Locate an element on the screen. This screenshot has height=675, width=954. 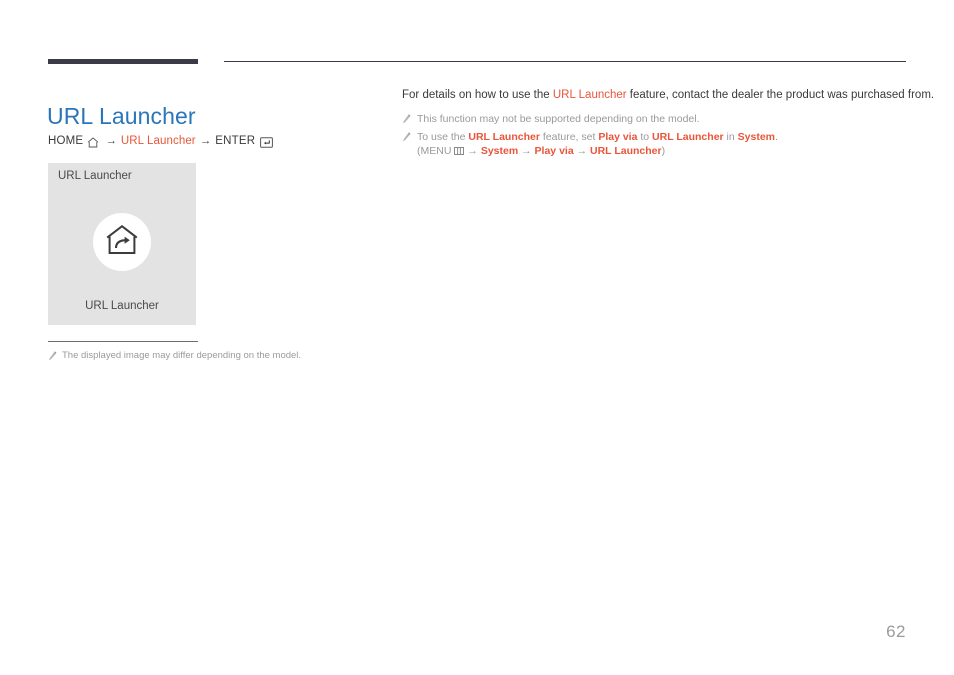
note-text: feature, set is located at coordinates (569, 137).